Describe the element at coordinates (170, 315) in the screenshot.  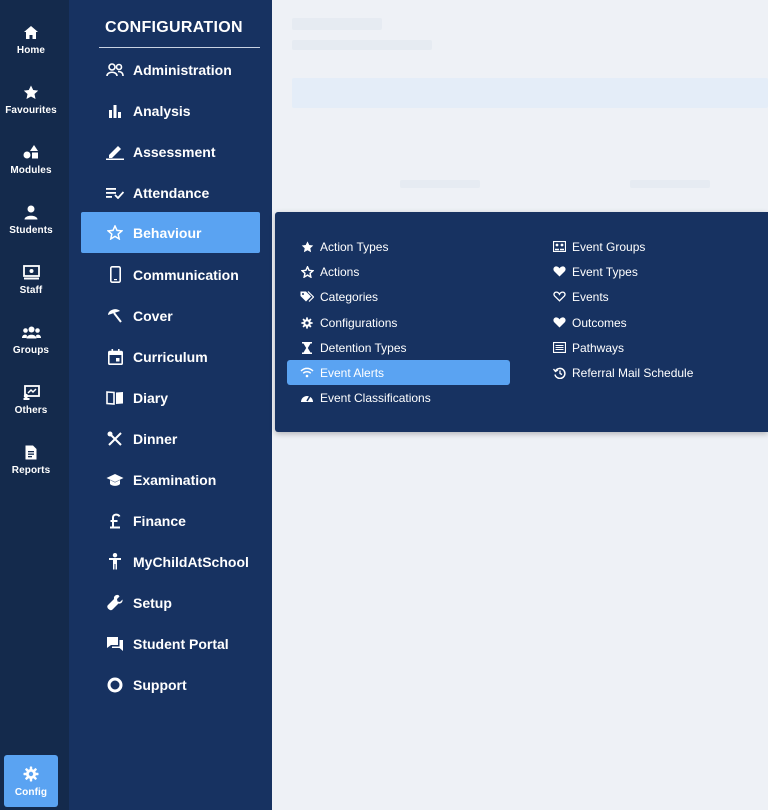
I see `menu-item-cover: Cover` at that location.